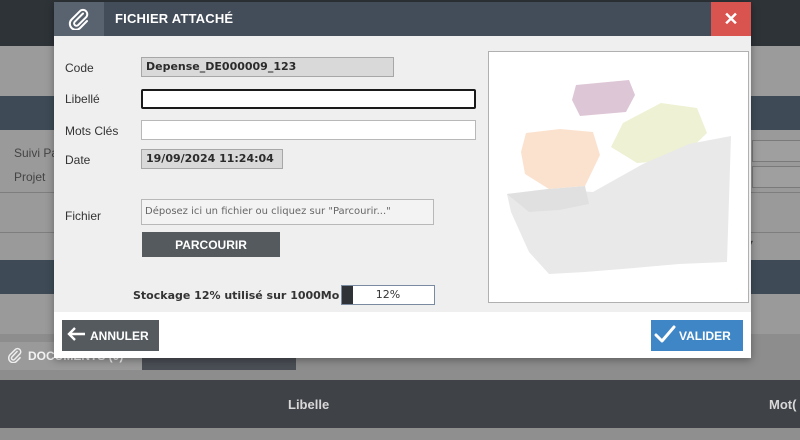 This screenshot has height=440, width=800. Describe the element at coordinates (79, 68) in the screenshot. I see `code-label: Code` at that location.